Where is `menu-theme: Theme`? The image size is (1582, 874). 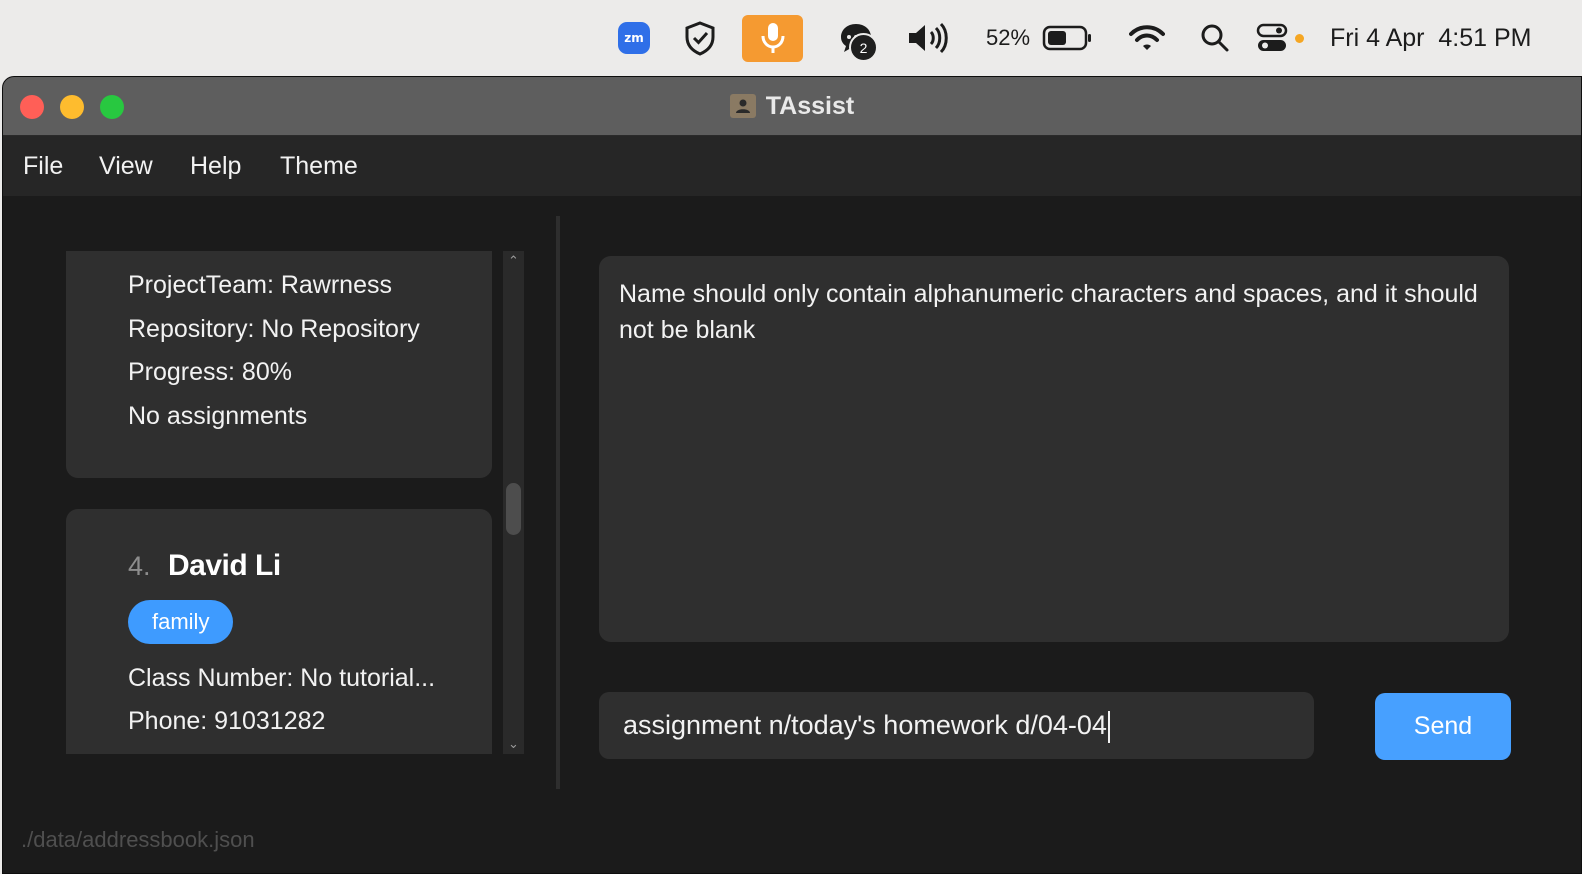 menu-theme: Theme is located at coordinates (319, 166).